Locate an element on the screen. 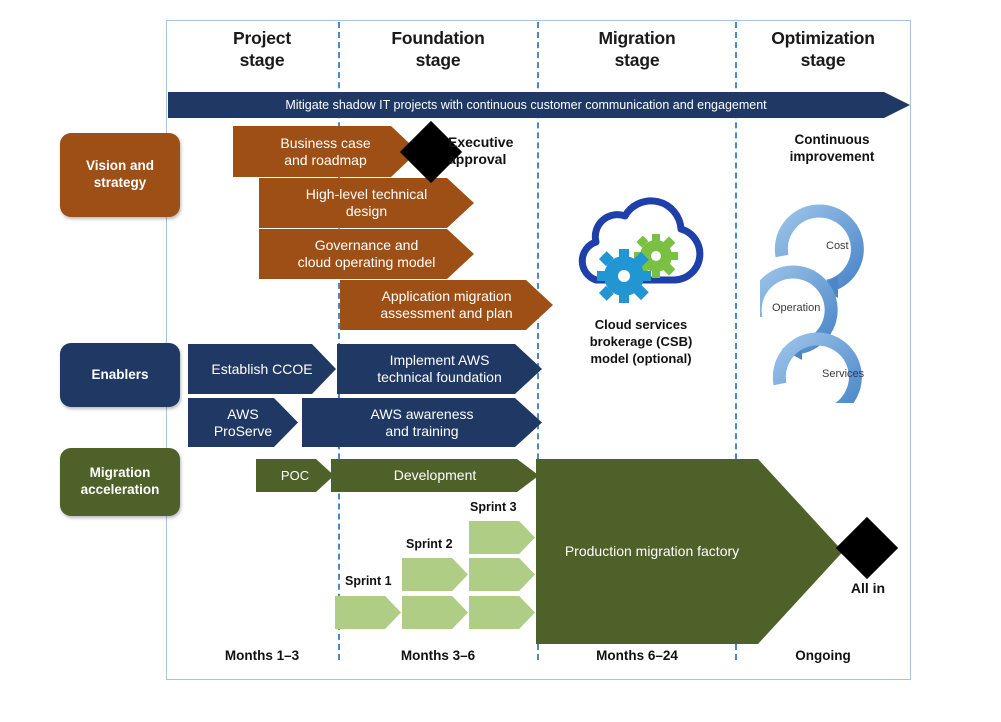  arrow-establish-ccoe: Establish CCOE is located at coordinates (262, 369).